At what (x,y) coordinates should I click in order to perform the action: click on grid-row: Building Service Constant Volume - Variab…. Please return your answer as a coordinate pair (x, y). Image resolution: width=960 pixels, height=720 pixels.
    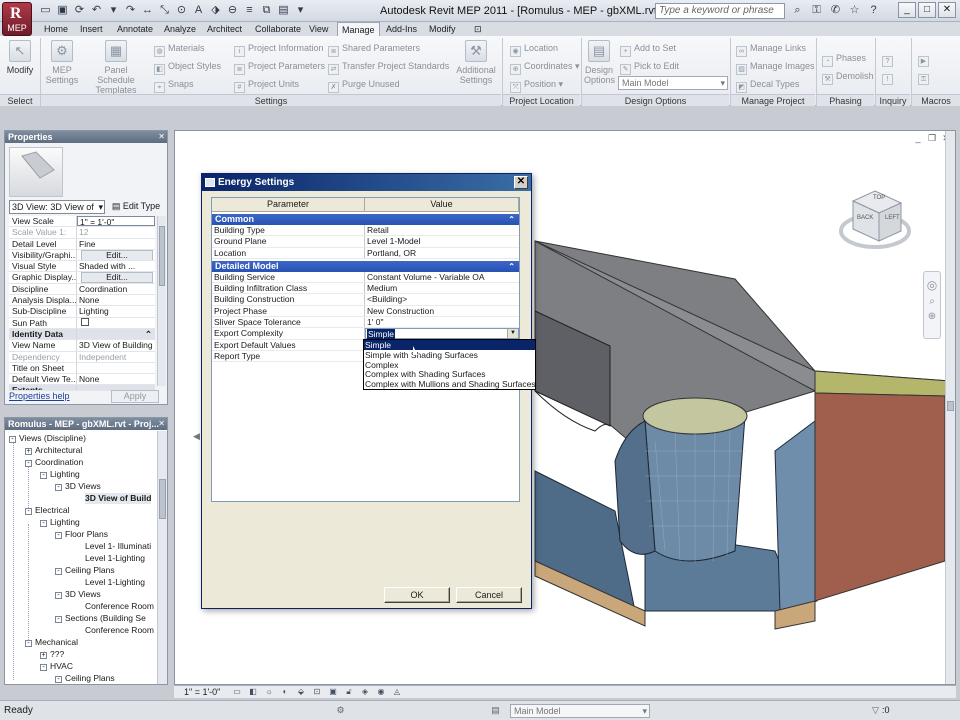
    Looking at the image, I should click on (365, 277).